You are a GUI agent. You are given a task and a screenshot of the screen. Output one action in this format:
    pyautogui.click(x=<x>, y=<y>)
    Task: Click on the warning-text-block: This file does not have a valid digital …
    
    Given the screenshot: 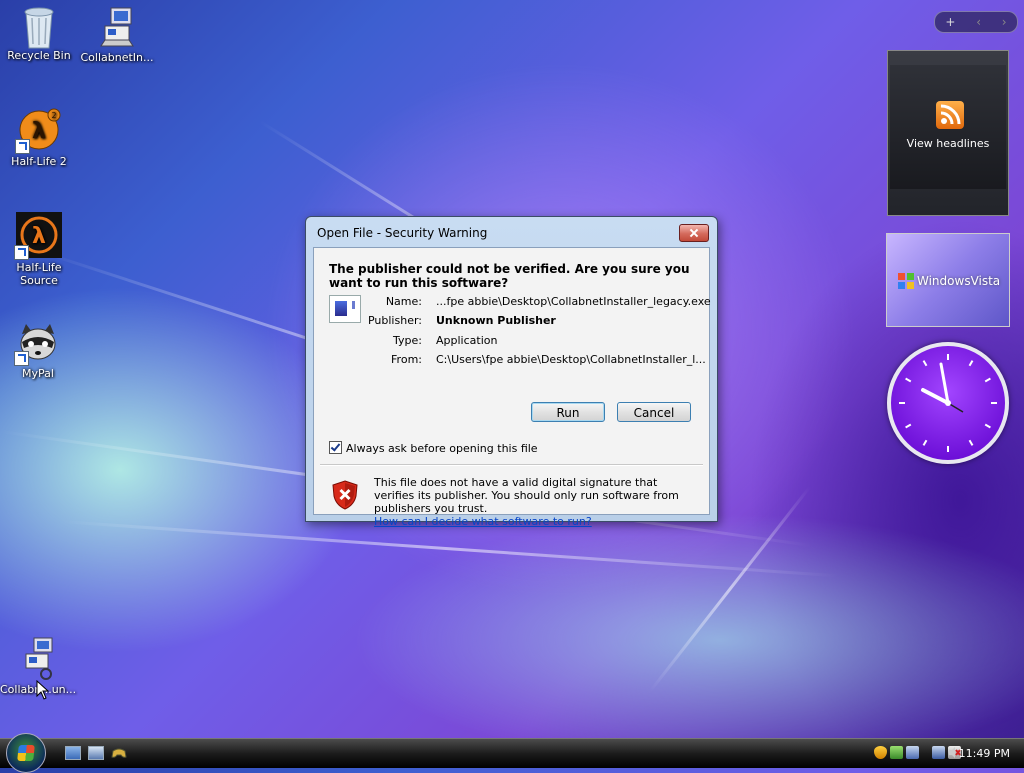 What is the action you would take?
    pyautogui.click(x=534, y=502)
    